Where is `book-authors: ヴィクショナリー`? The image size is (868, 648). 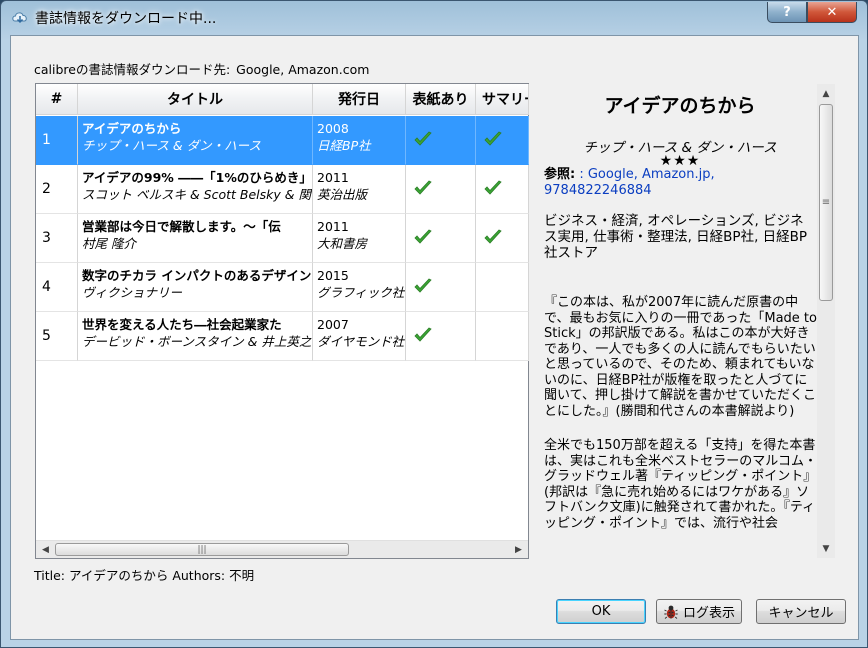
book-authors: ヴィクショナリー is located at coordinates (132, 292).